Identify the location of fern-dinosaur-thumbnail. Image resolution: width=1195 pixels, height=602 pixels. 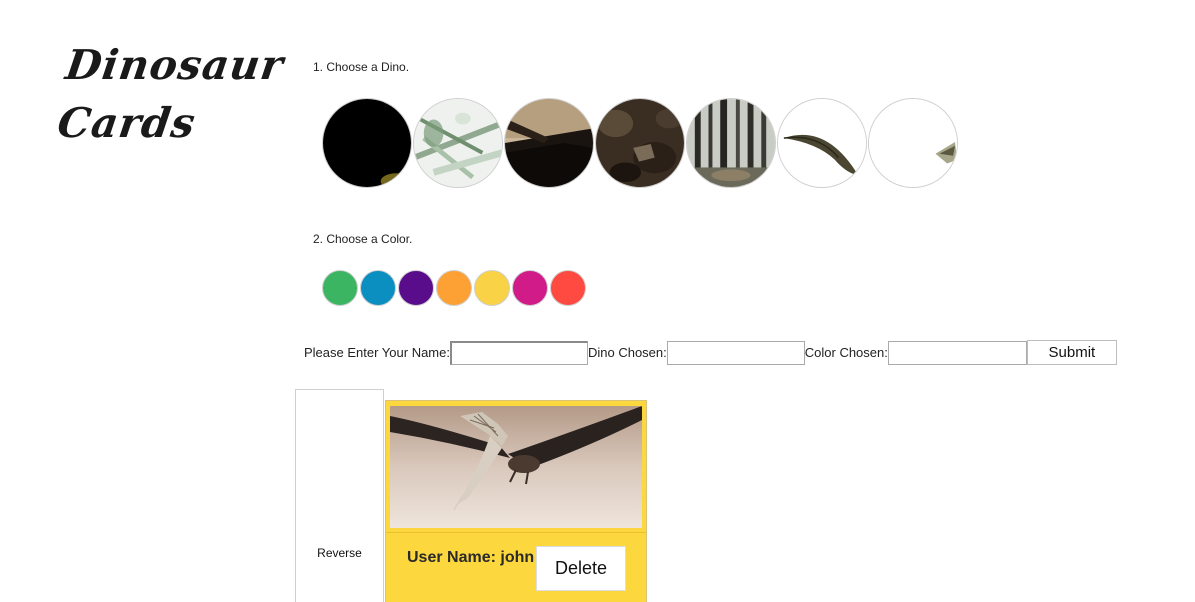
(458, 143).